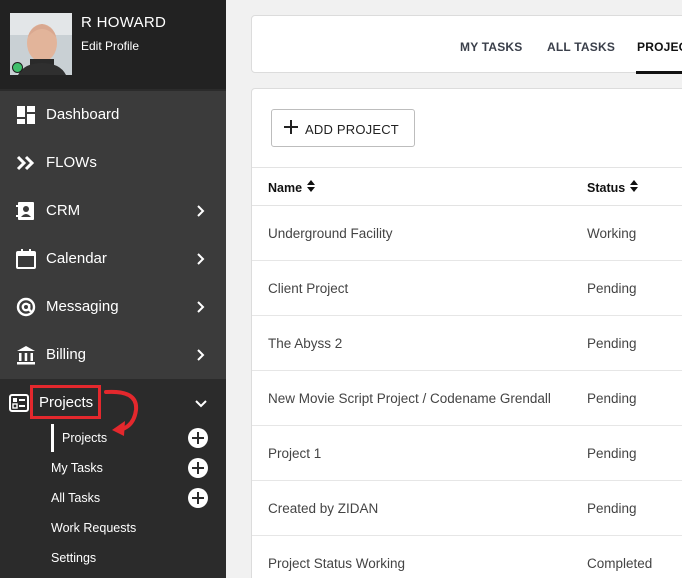 The width and height of the screenshot is (682, 578). Describe the element at coordinates (612, 233) in the screenshot. I see `project-status: Working` at that location.